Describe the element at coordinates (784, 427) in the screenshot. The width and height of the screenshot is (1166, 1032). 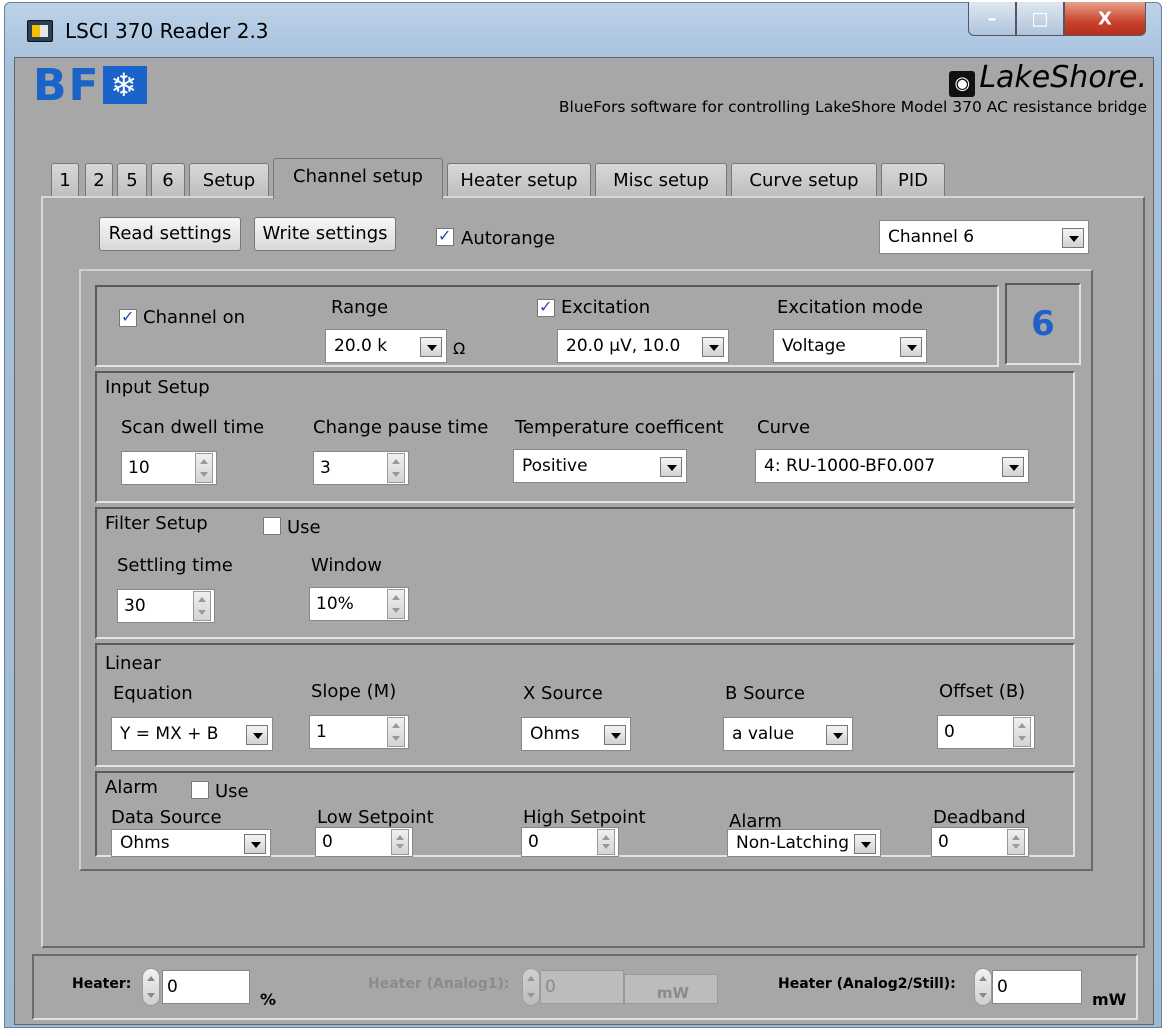
I see `curve-label: Curve` at that location.